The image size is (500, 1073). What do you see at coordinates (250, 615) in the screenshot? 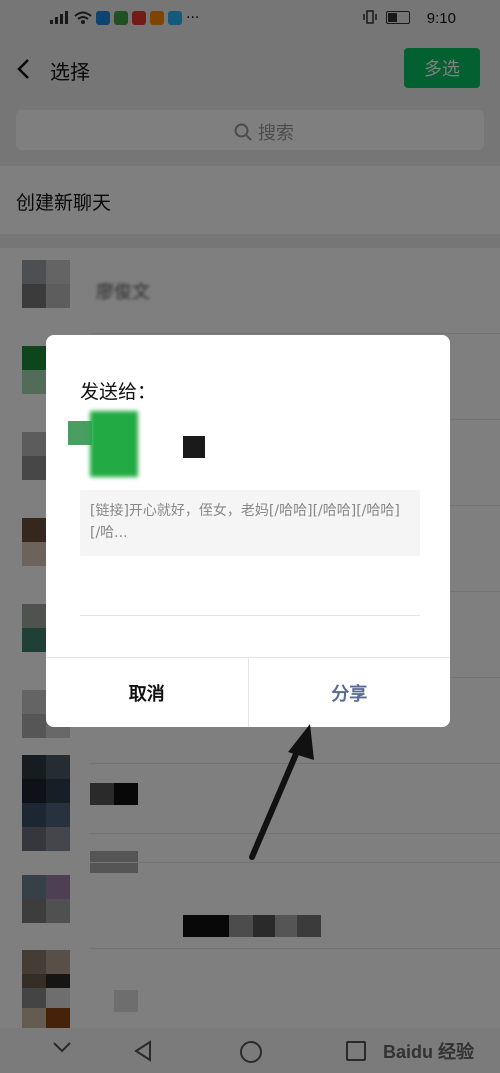
I see `message-input-underline` at bounding box center [250, 615].